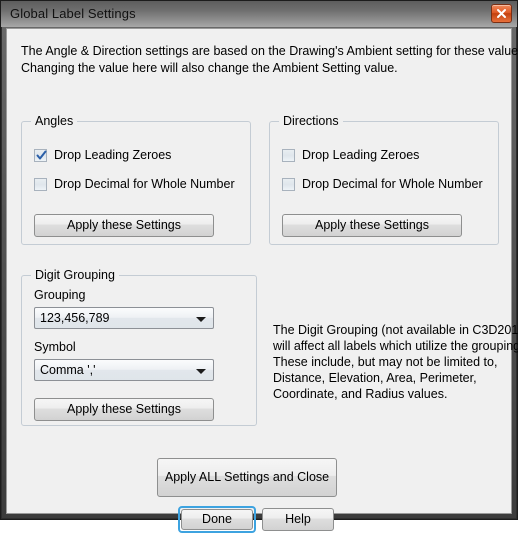 The width and height of the screenshot is (518, 533). What do you see at coordinates (124, 370) in the screenshot?
I see `symbol-dropdown: Comma ','` at bounding box center [124, 370].